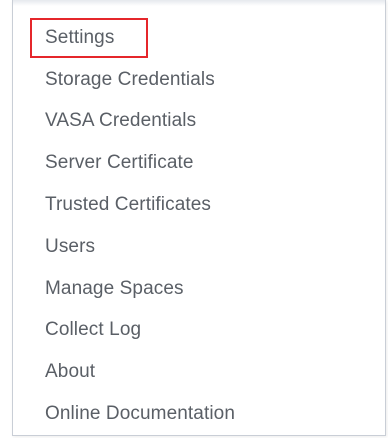 The image size is (388, 438). I want to click on menu-top-edge, so click(199, 3).